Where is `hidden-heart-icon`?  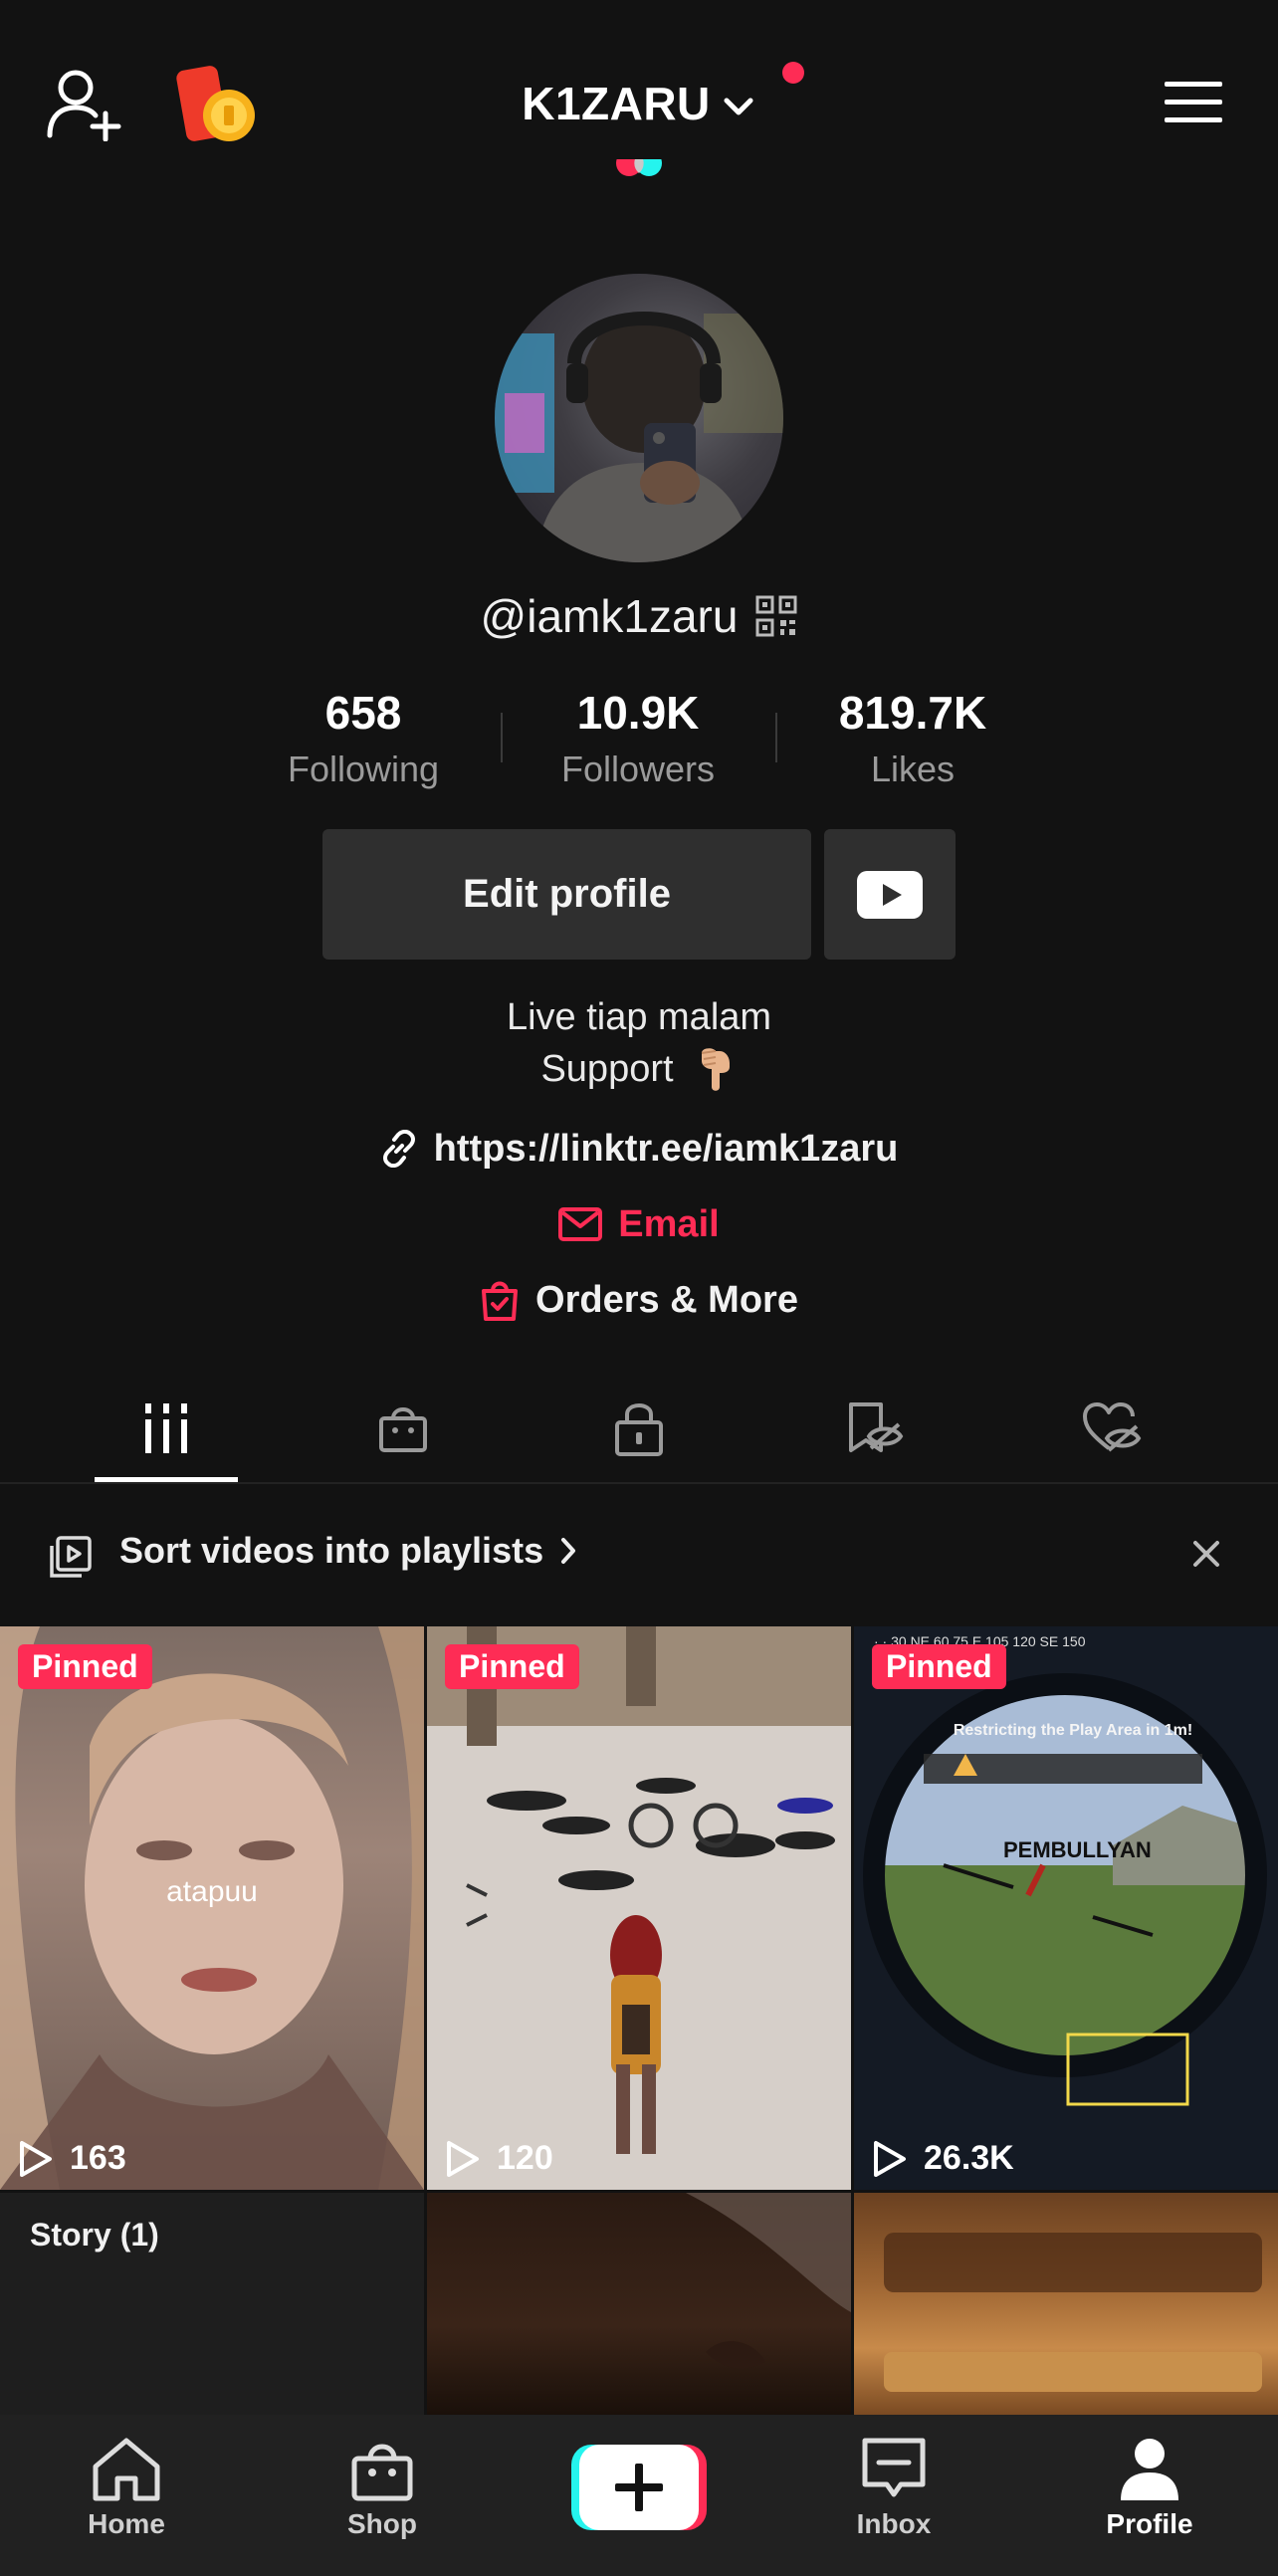 hidden-heart-icon is located at coordinates (1112, 1427).